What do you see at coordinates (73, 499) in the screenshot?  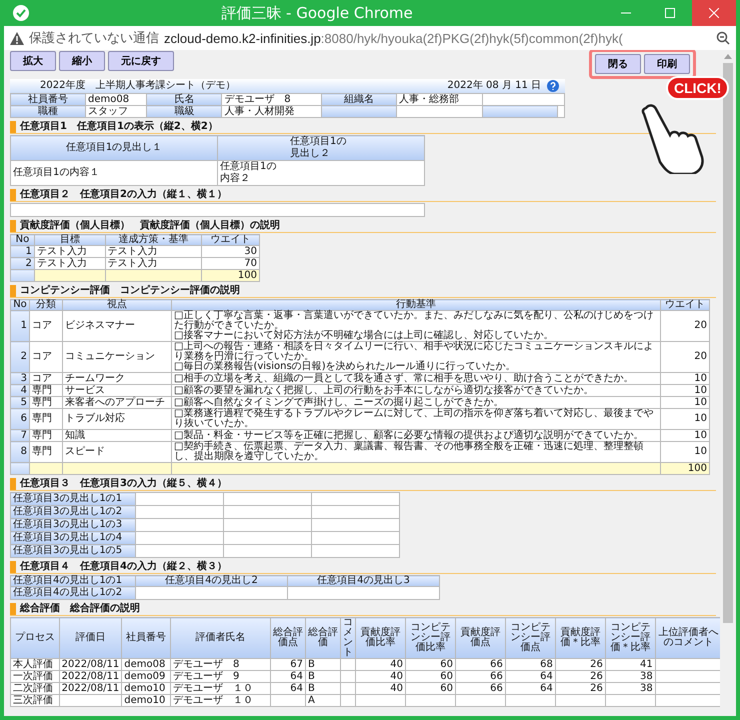 I see `row-header: 任意項目3の見出し1の1` at bounding box center [73, 499].